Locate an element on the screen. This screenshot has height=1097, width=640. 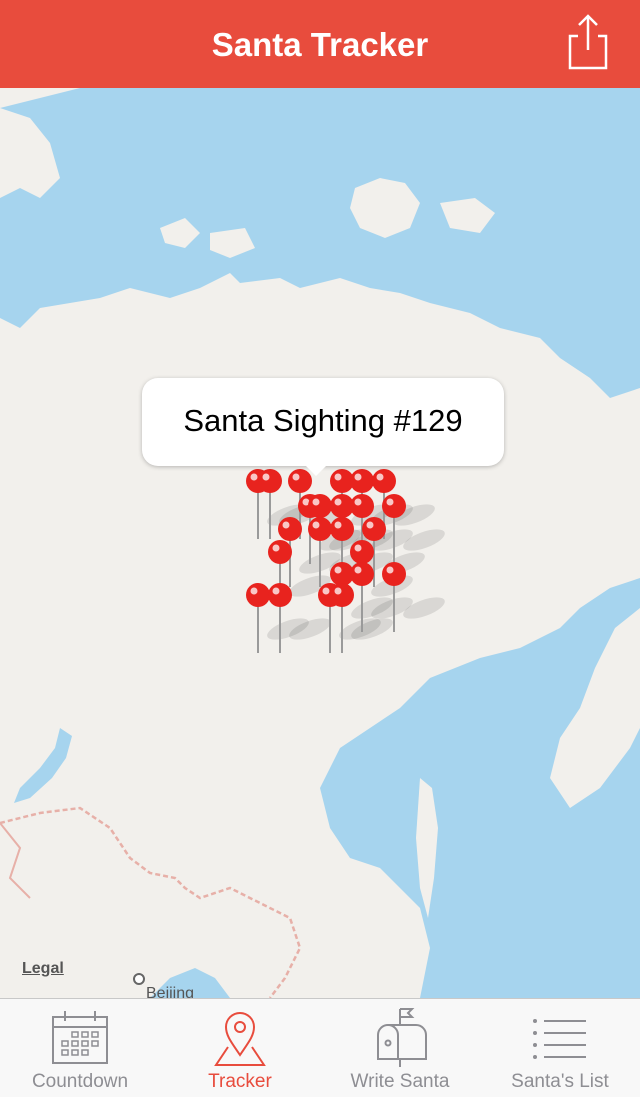
sighting-pins is located at coordinates (345, 561).